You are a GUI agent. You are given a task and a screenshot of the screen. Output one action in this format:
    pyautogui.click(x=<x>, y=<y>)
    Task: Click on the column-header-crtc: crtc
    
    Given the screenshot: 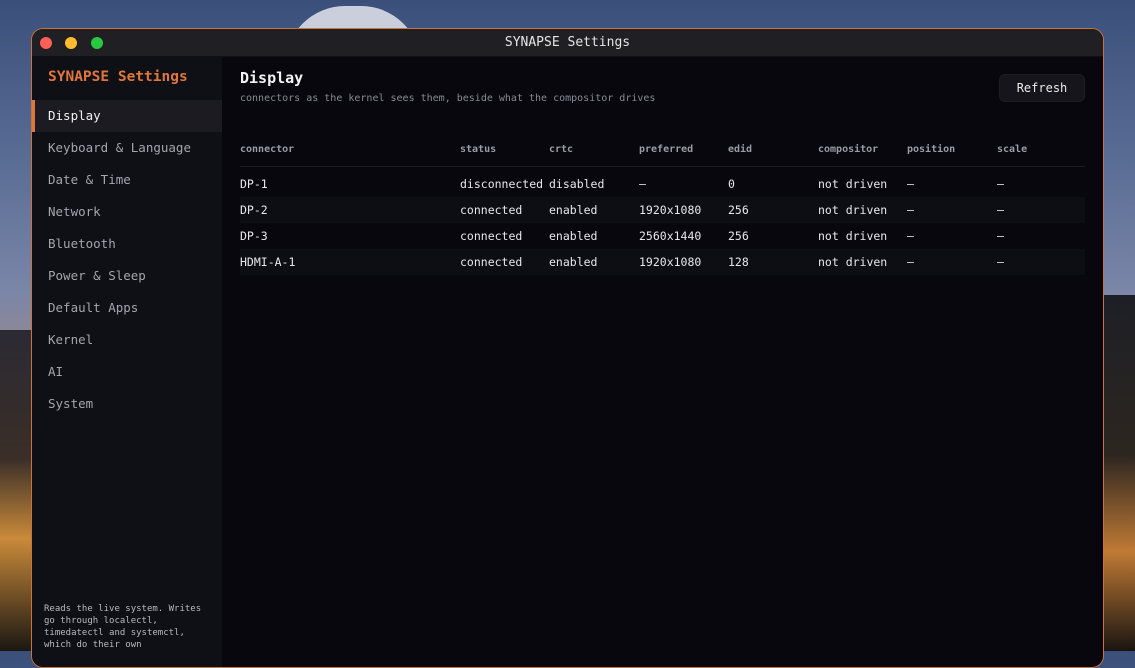 What is the action you would take?
    pyautogui.click(x=594, y=155)
    